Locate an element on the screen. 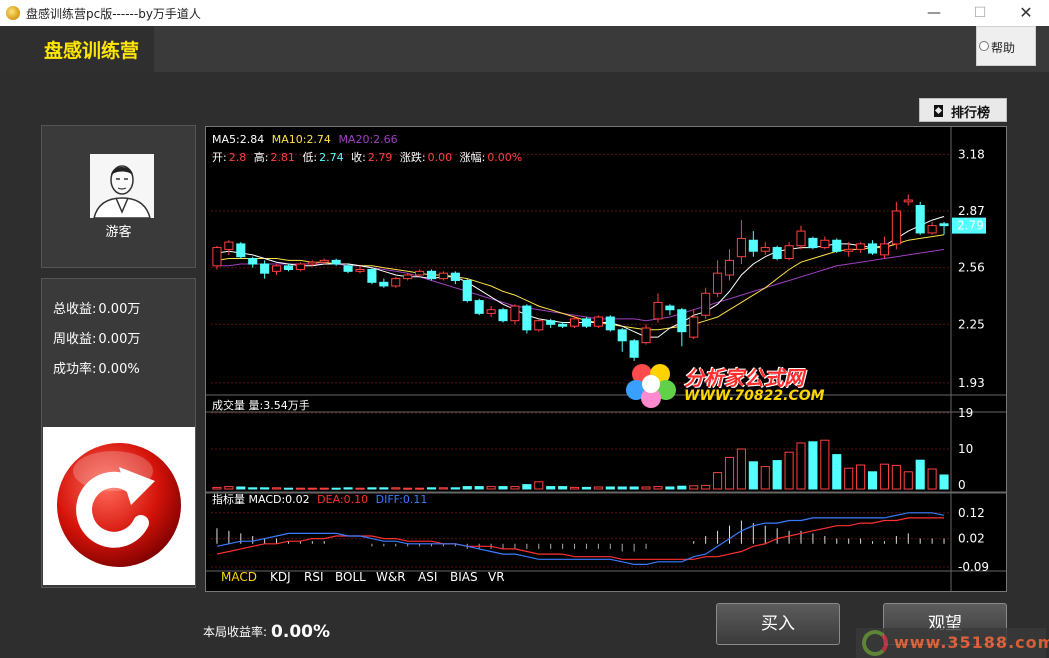 This screenshot has height=658, width=1049. ranking-button: 排行榜 is located at coordinates (963, 110).